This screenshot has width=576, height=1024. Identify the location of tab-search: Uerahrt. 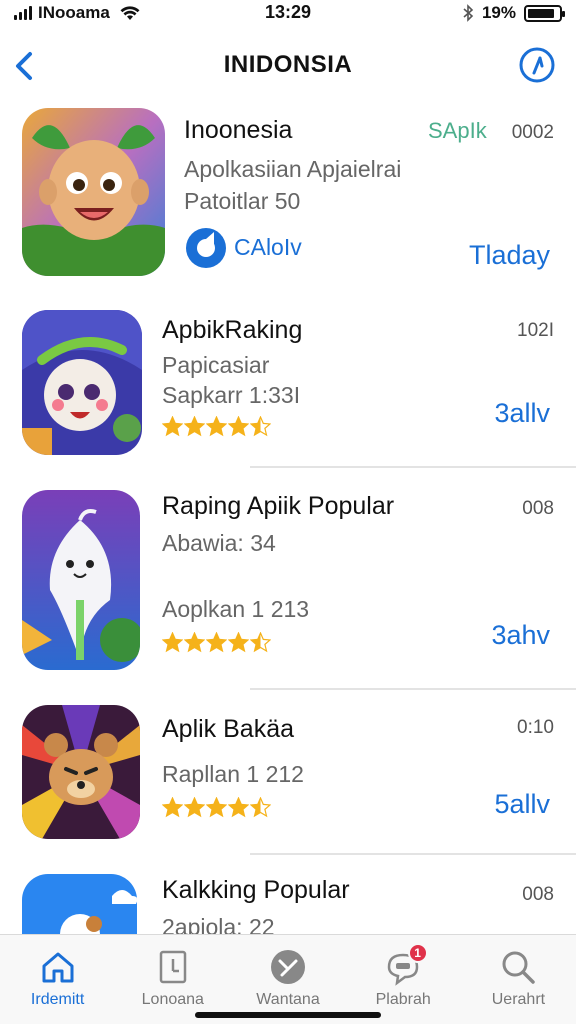
(518, 979).